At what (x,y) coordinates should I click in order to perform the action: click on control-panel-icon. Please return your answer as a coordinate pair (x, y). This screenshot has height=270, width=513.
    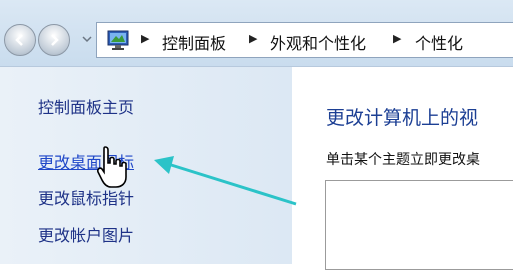
    Looking at the image, I should click on (118, 40).